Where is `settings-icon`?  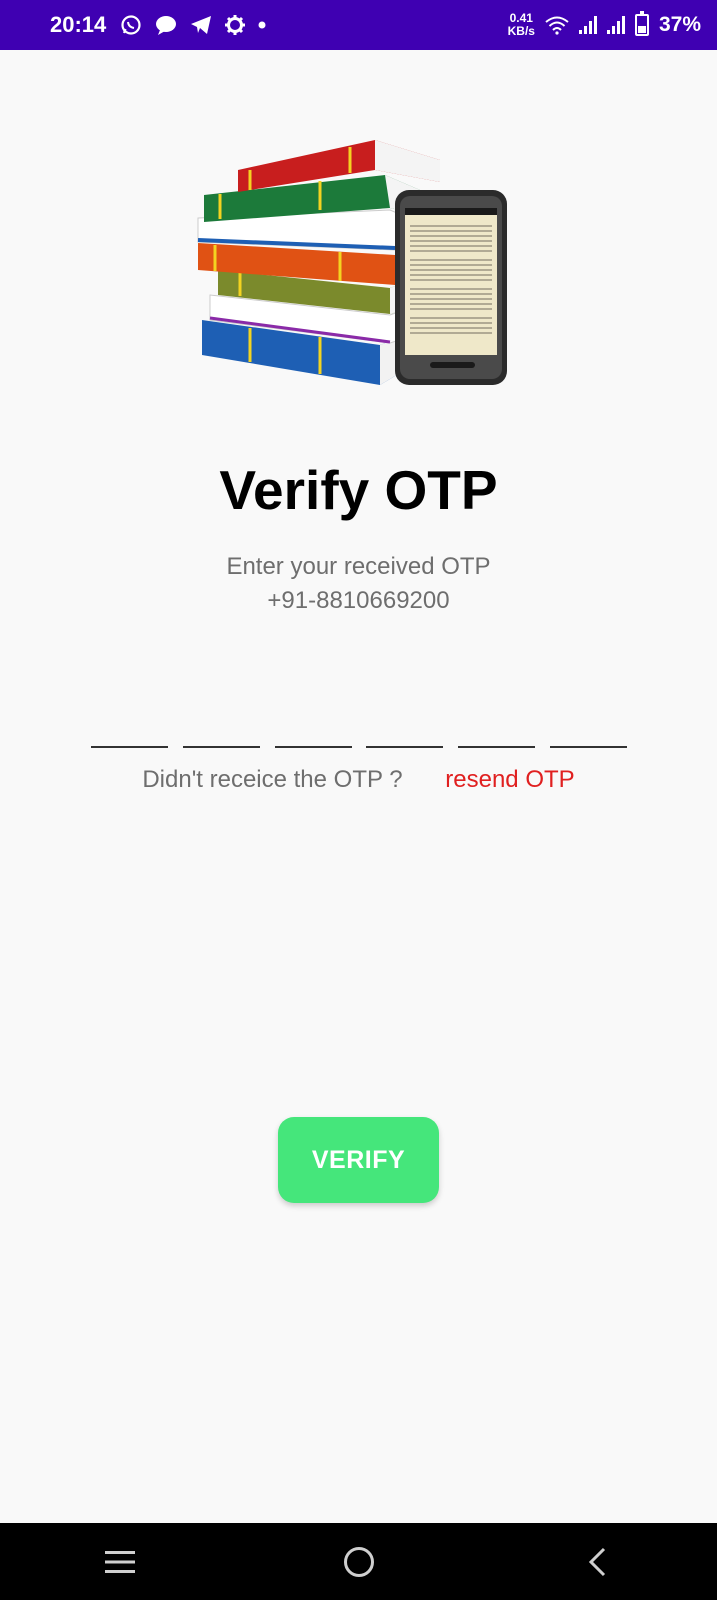
settings-icon is located at coordinates (235, 25).